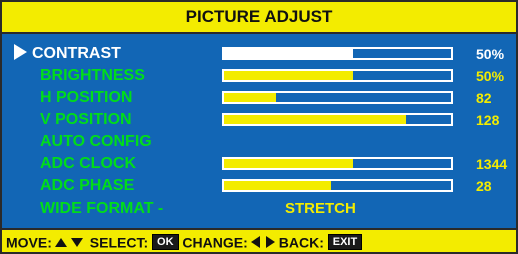 This screenshot has width=518, height=254. I want to click on adc-phase-value: 28, so click(484, 186).